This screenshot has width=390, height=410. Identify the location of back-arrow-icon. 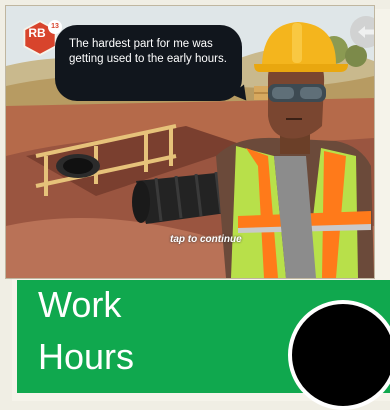
(366, 32).